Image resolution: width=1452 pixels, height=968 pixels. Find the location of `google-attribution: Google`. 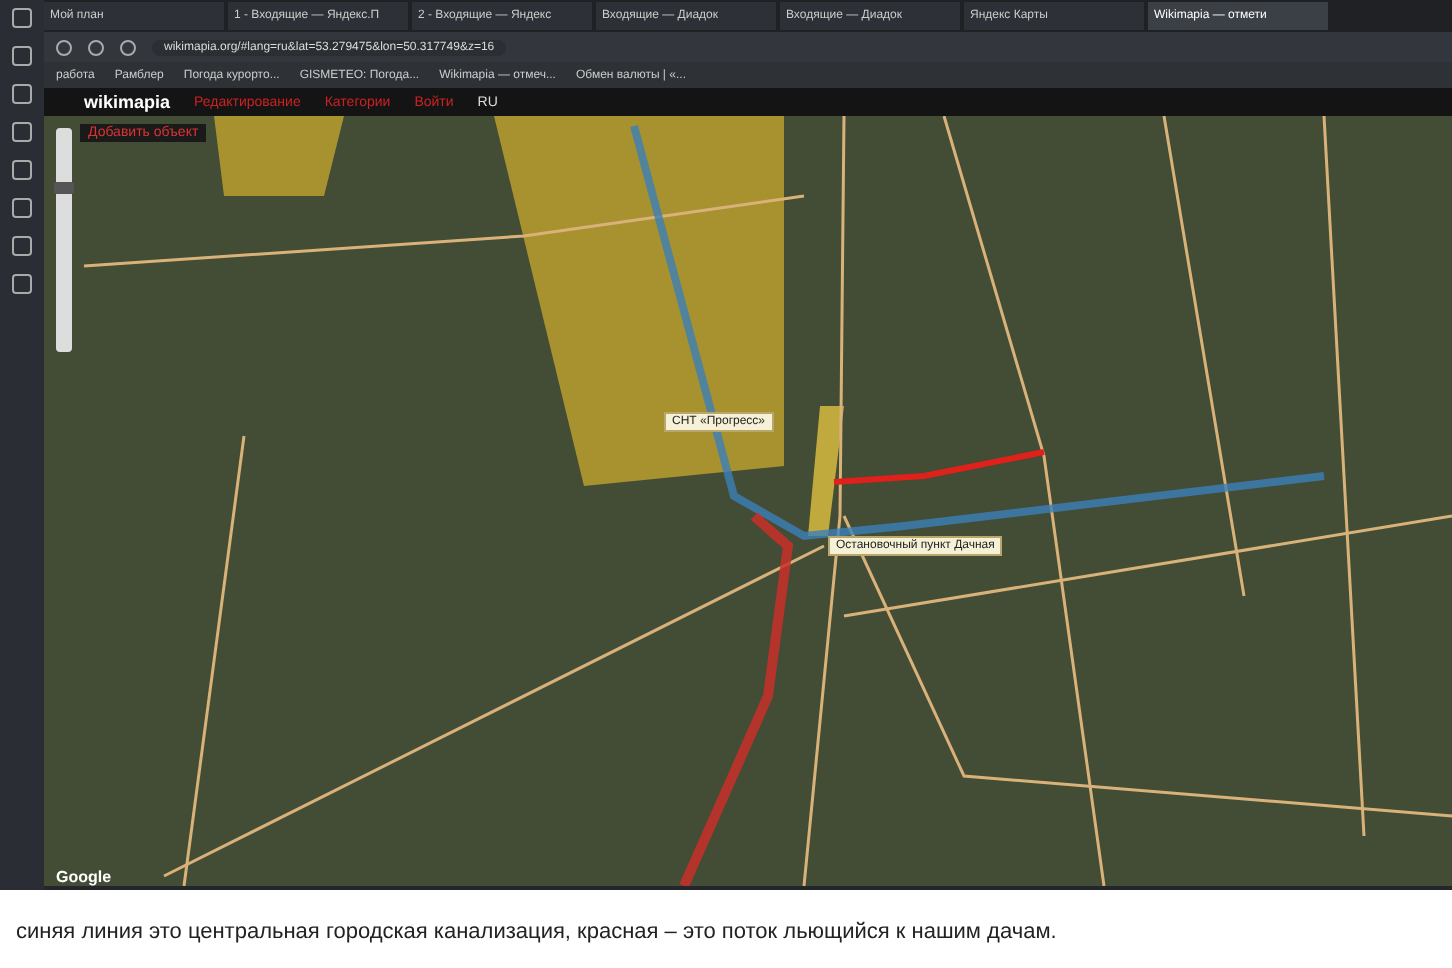

google-attribution: Google is located at coordinates (84, 877).